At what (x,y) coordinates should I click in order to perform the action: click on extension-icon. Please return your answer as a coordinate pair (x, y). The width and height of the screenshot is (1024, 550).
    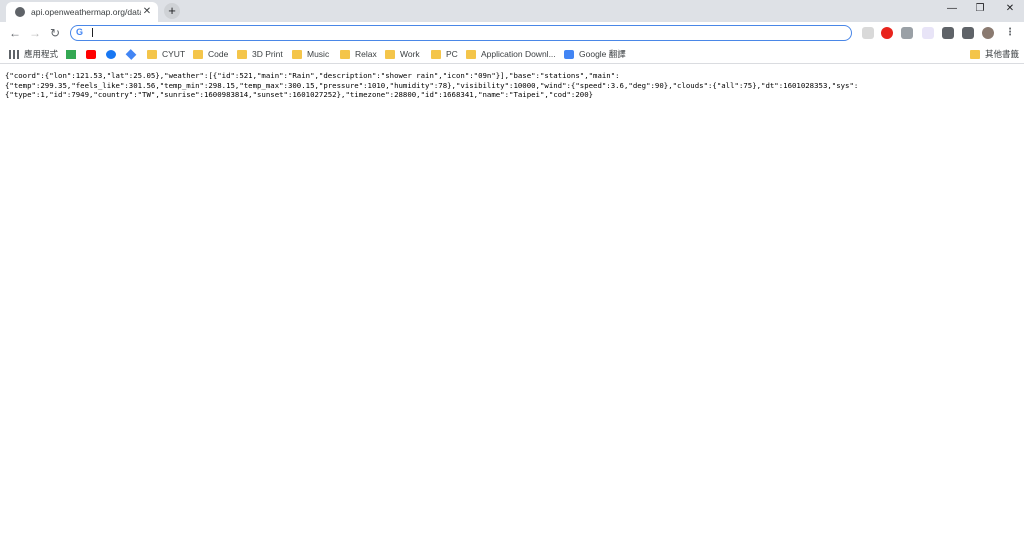
    Looking at the image, I should click on (868, 33).